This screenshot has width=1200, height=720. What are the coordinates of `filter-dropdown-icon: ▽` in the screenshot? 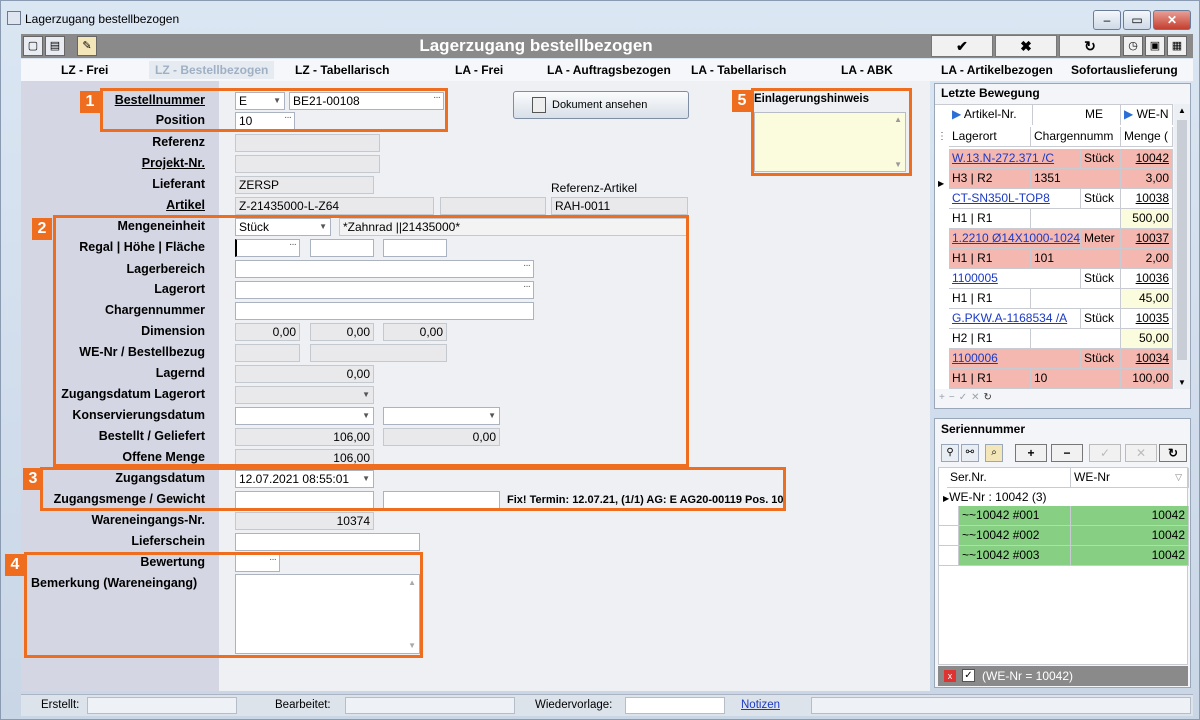 It's located at (1178, 477).